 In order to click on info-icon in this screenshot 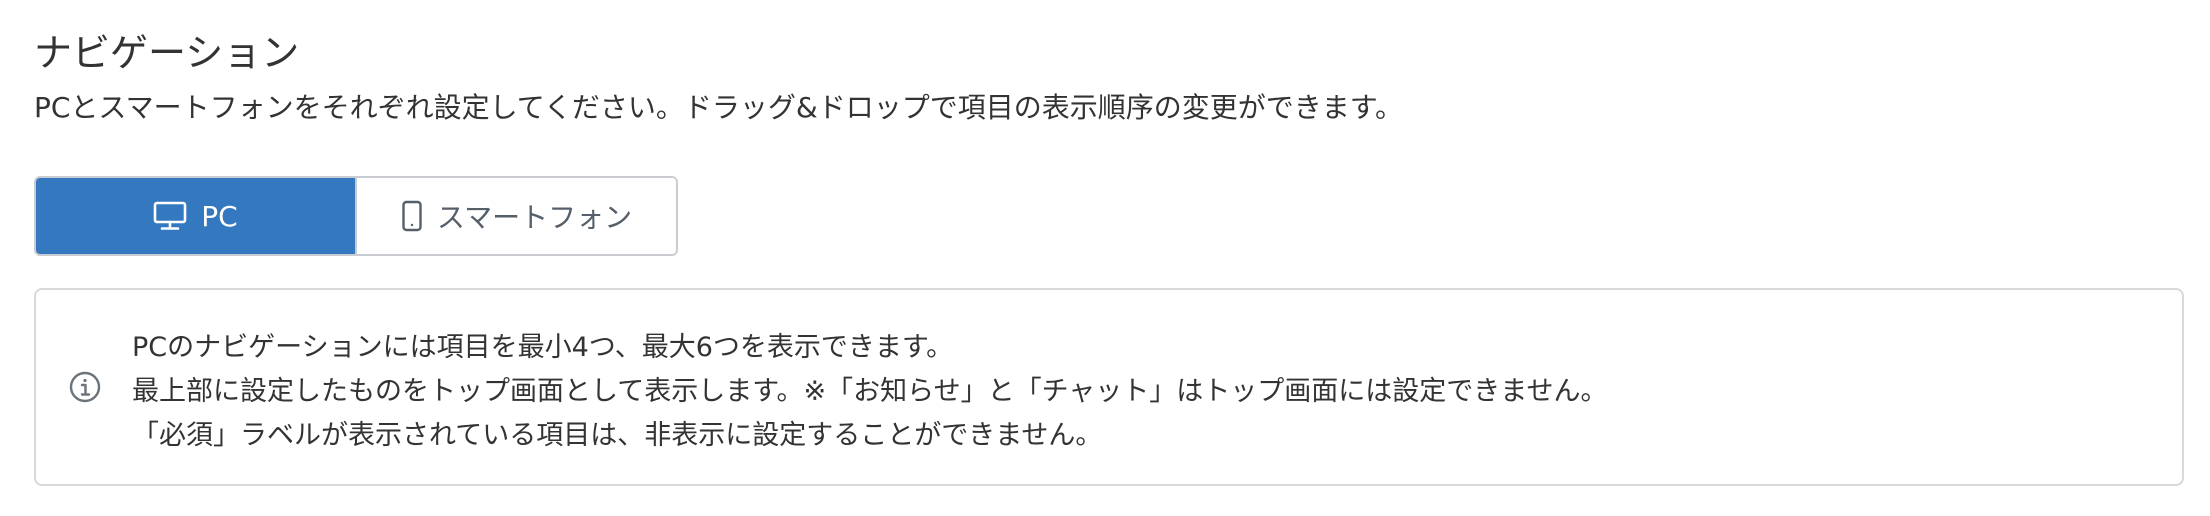, I will do `click(85, 389)`.